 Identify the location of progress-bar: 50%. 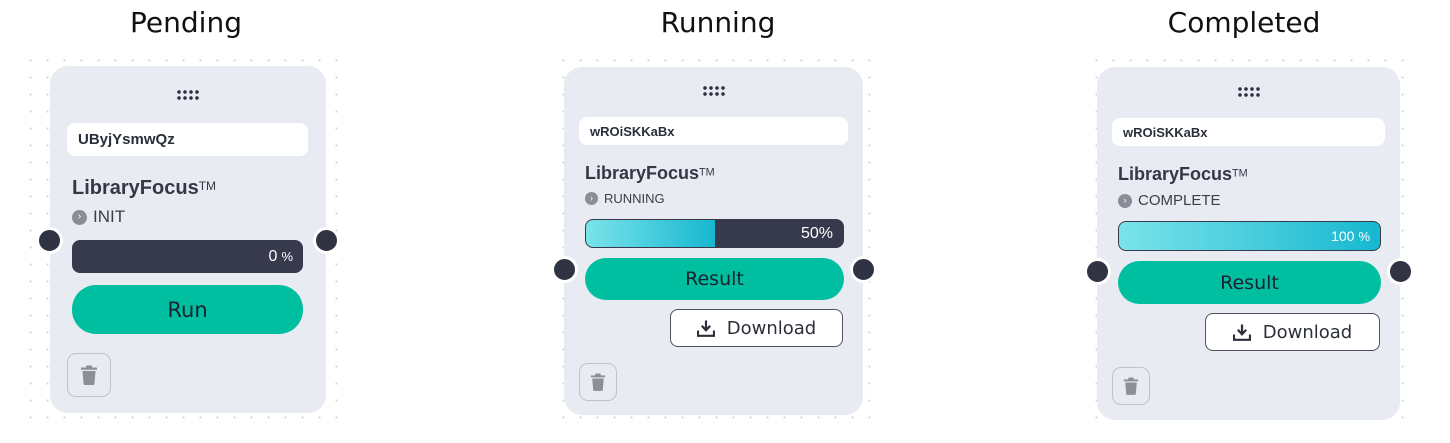
(714, 233).